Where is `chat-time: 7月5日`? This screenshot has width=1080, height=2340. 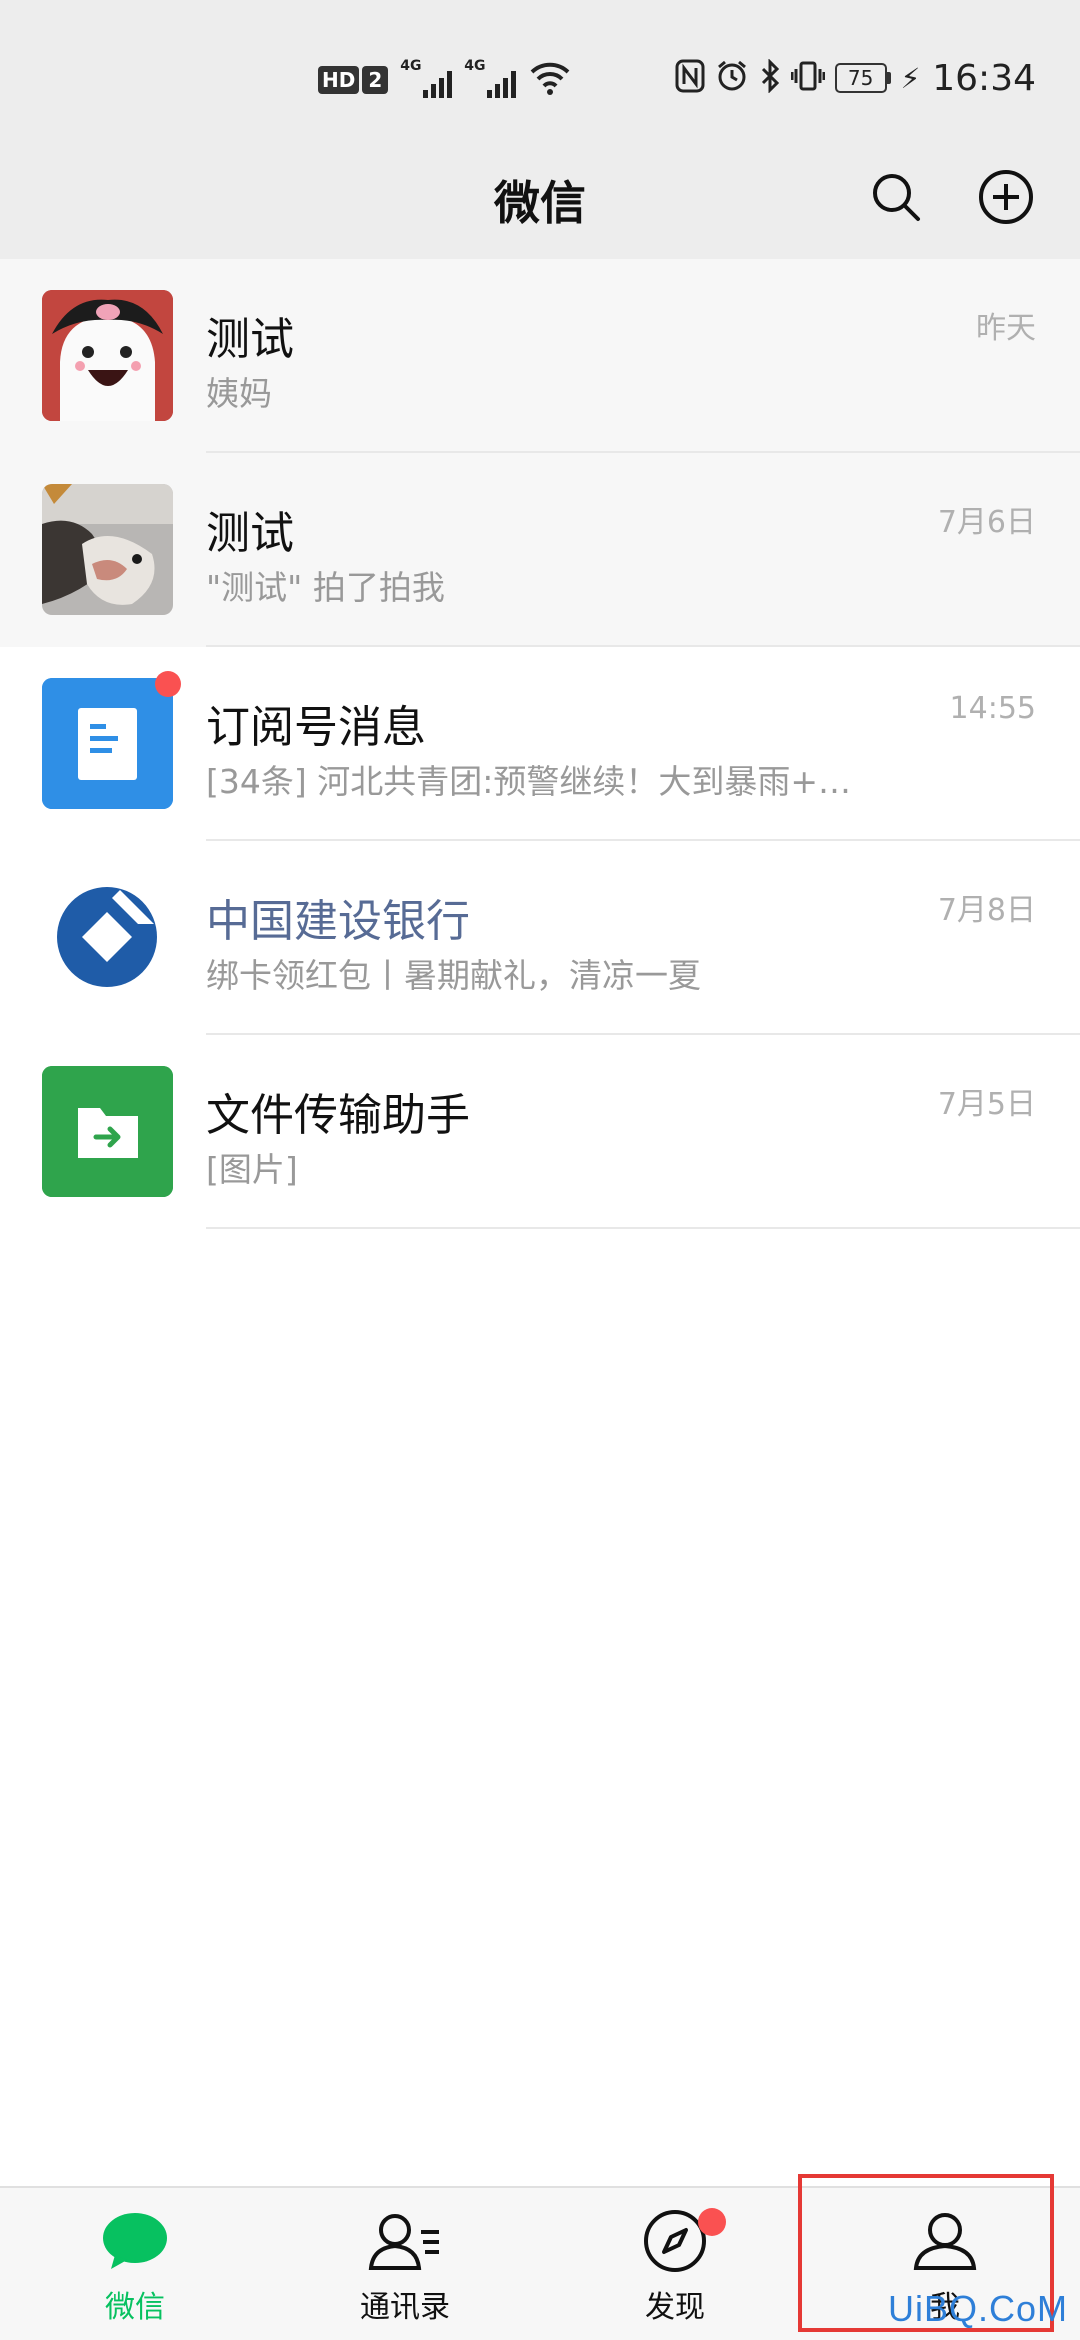 chat-time: 7月5日 is located at coordinates (986, 1104).